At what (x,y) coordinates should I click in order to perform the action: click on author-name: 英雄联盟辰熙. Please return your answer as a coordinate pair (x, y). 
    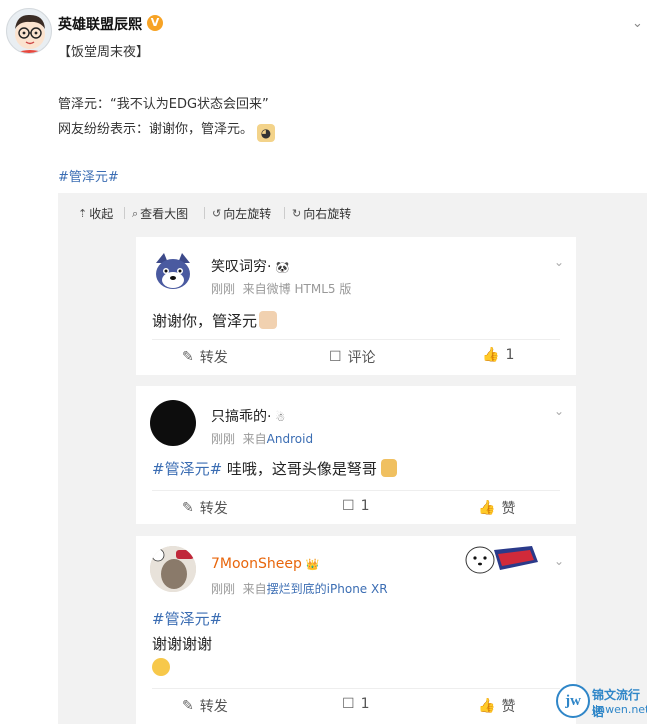
    Looking at the image, I should click on (100, 24).